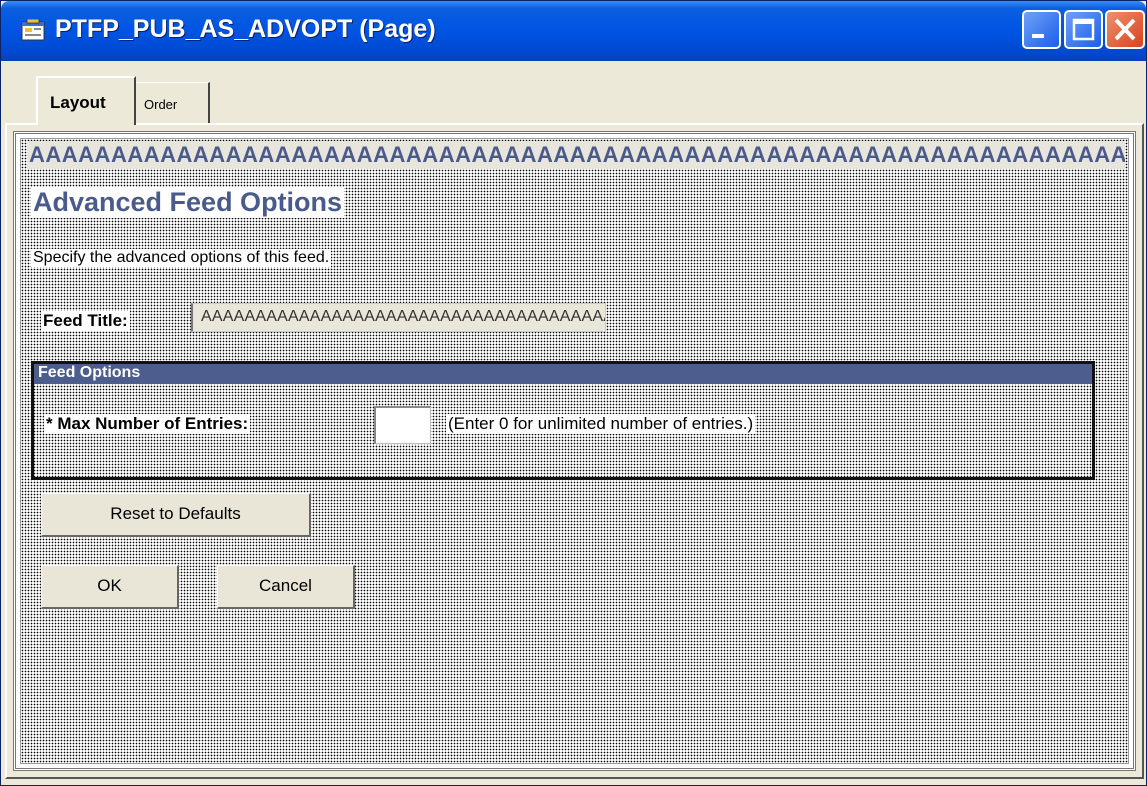 This screenshot has height=786, width=1147. Describe the element at coordinates (1038, 36) in the screenshot. I see `minimize-icon` at that location.